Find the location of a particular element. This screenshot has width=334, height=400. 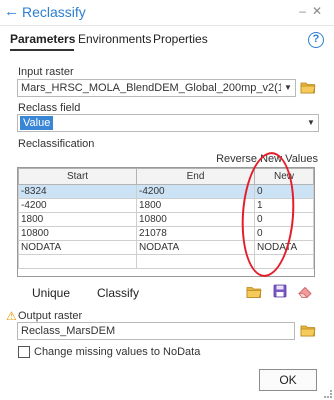

window-controls: –✕ is located at coordinates (313, 11).